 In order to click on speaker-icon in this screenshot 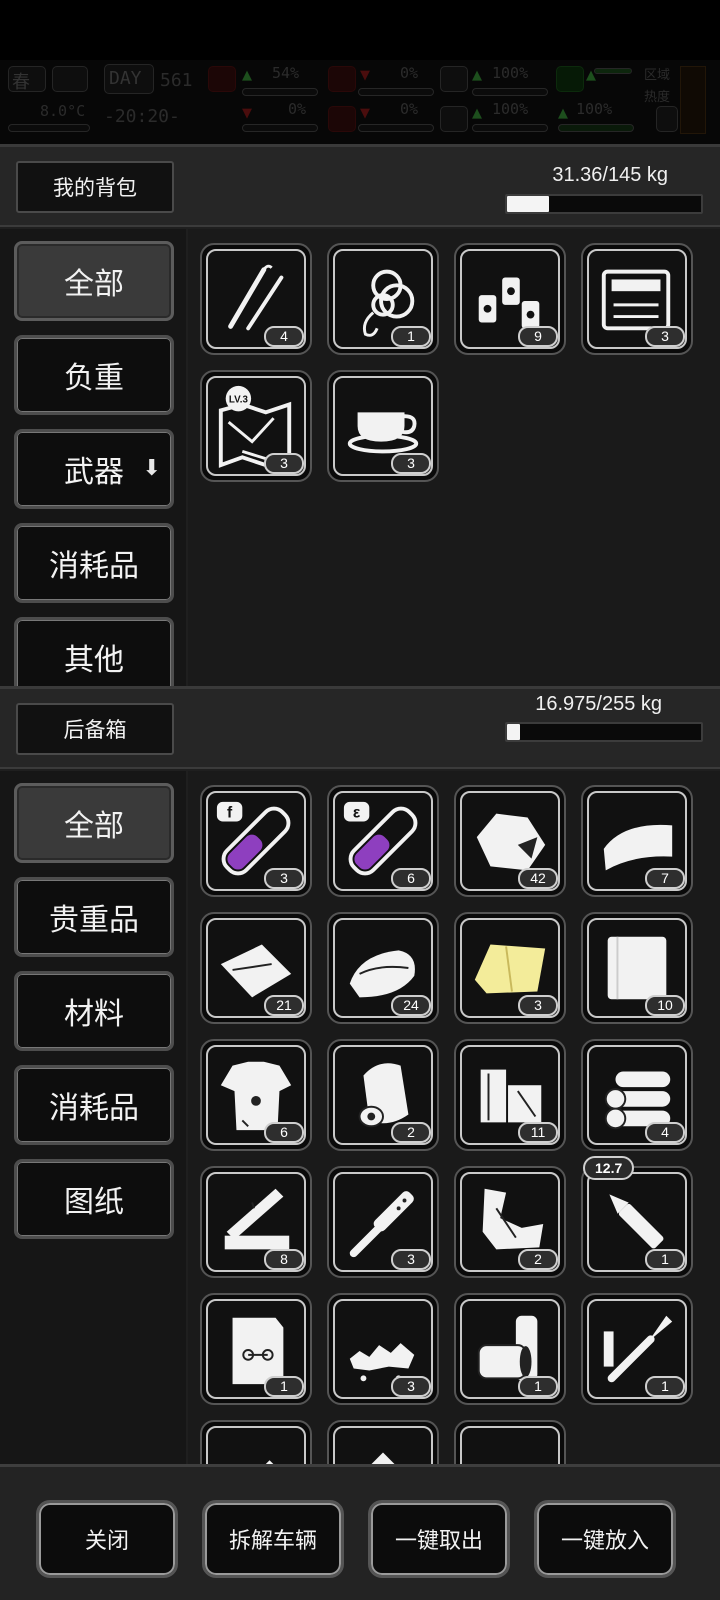, I will do `click(667, 119)`.